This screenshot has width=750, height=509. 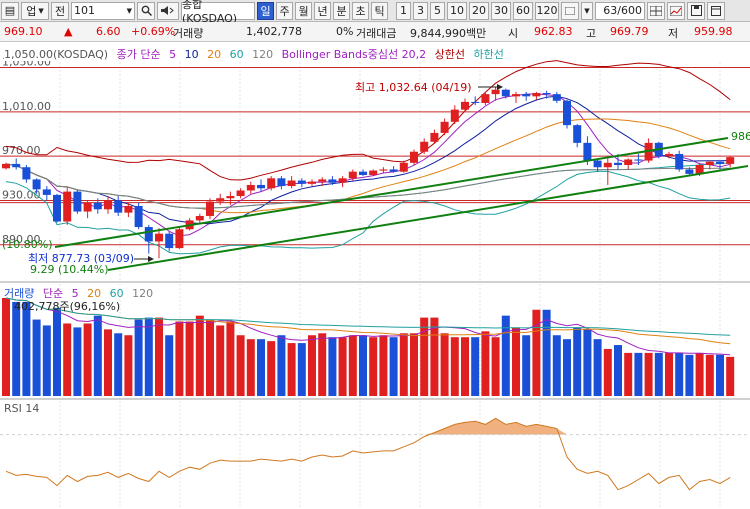 What do you see at coordinates (218, 12) in the screenshot?
I see `index-name-field: 종합(KOSDAQ)` at bounding box center [218, 12].